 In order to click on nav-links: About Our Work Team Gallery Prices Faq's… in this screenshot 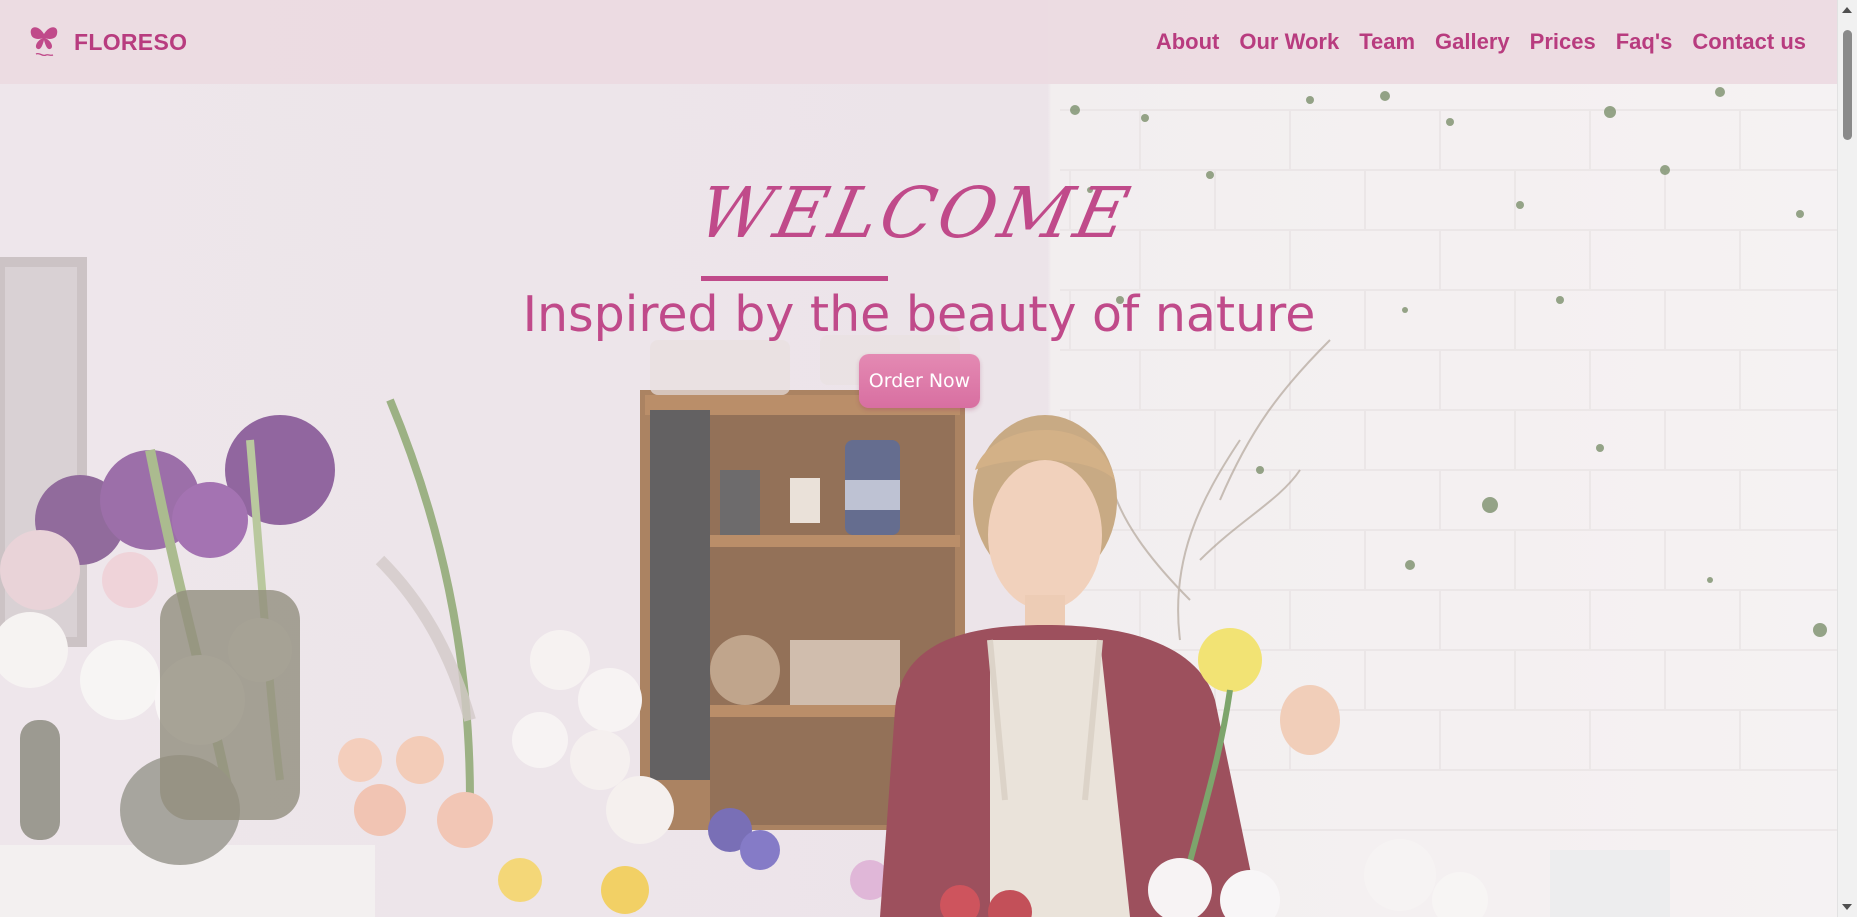, I will do `click(1481, 42)`.